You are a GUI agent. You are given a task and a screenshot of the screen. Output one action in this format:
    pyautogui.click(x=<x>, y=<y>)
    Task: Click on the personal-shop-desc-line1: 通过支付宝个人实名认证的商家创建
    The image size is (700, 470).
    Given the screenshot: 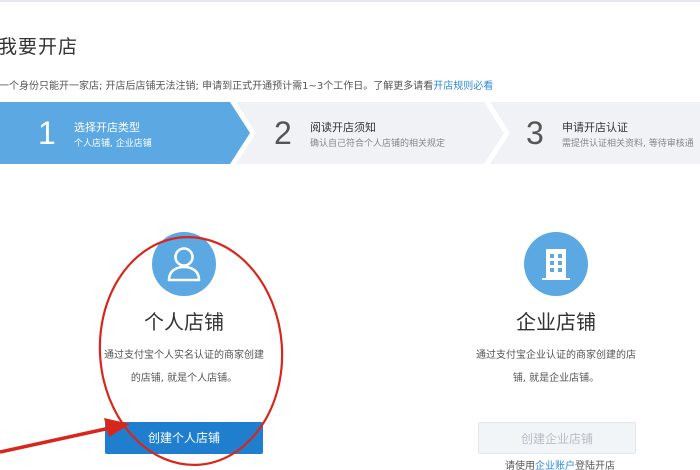 What is the action you would take?
    pyautogui.click(x=184, y=355)
    